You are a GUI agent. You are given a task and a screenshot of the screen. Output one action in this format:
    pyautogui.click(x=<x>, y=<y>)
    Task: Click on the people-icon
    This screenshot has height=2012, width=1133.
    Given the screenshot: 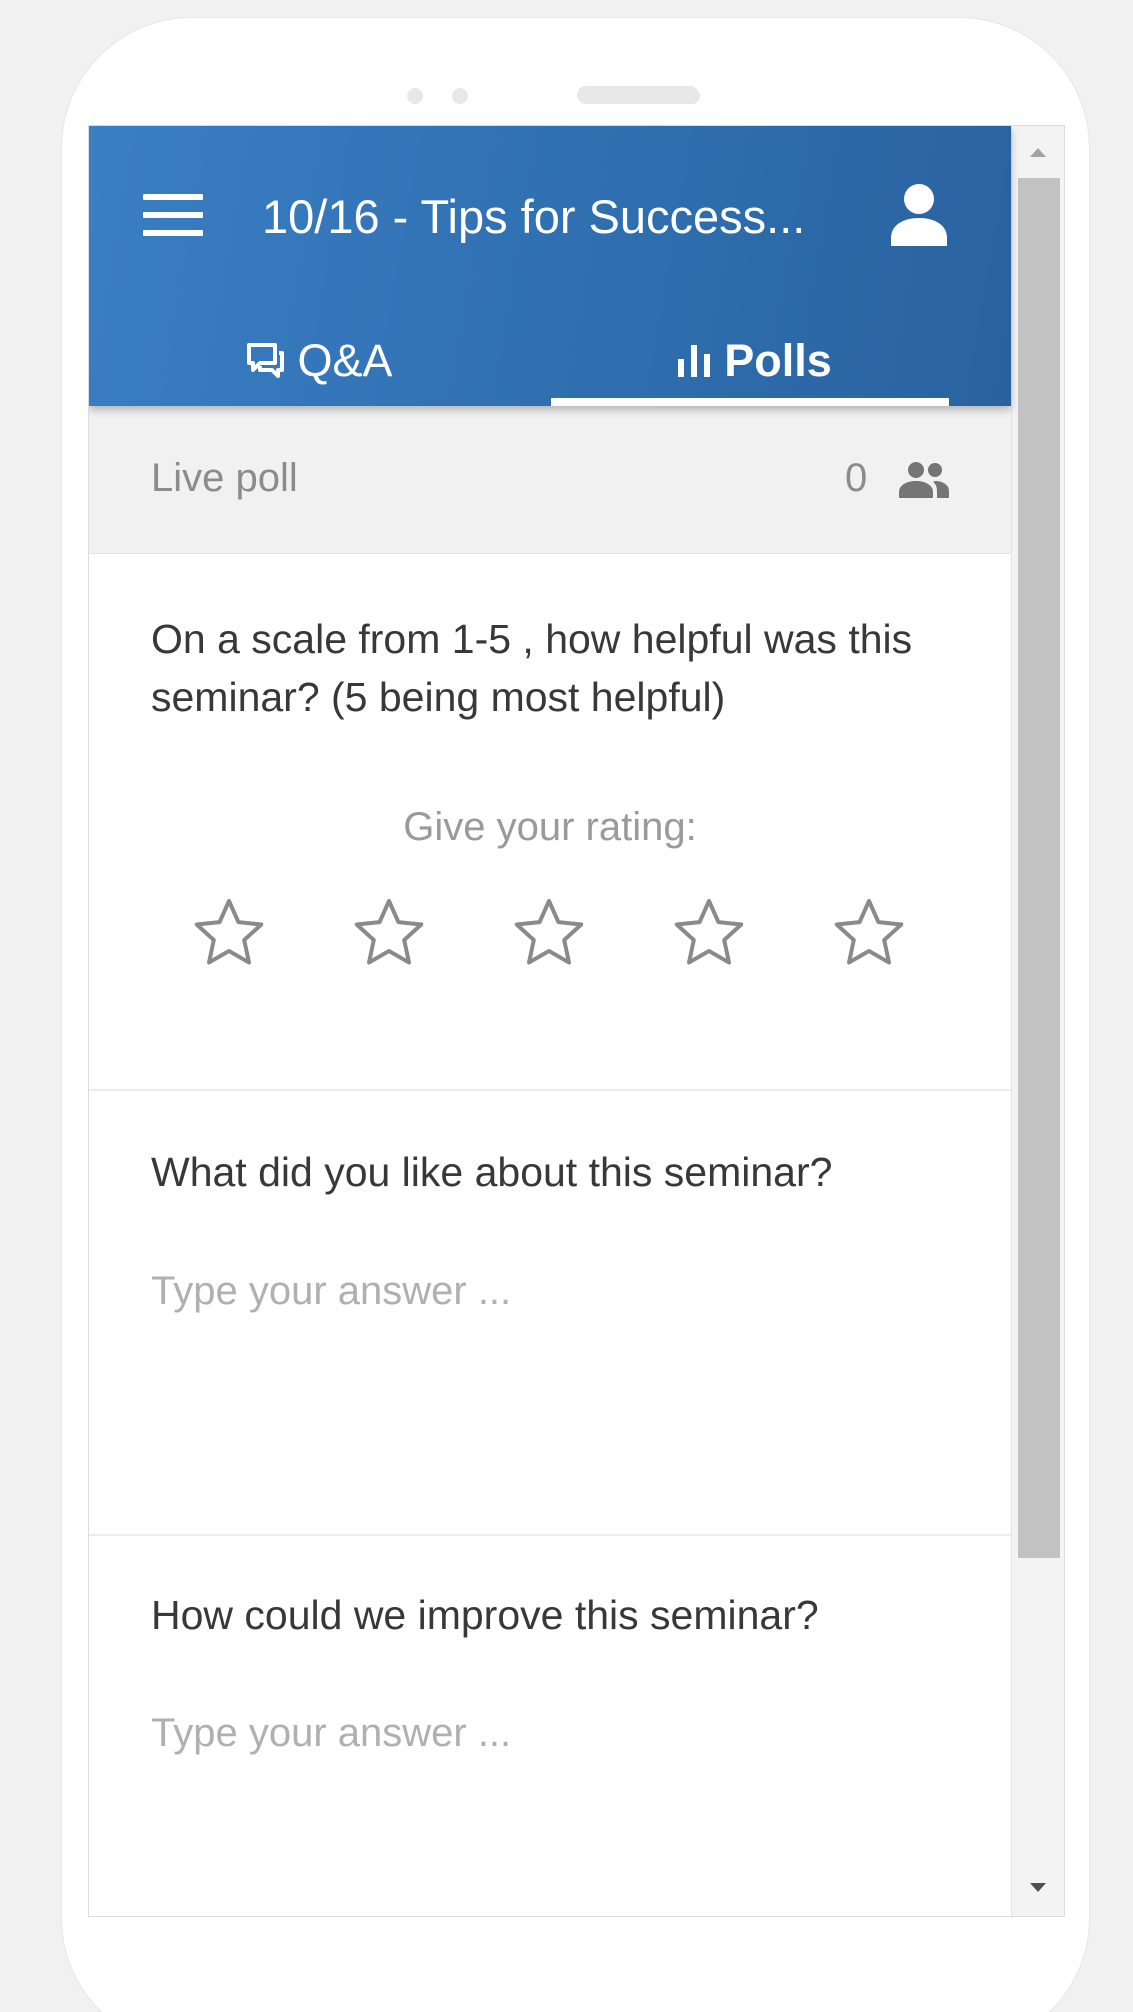 What is the action you would take?
    pyautogui.click(x=924, y=480)
    